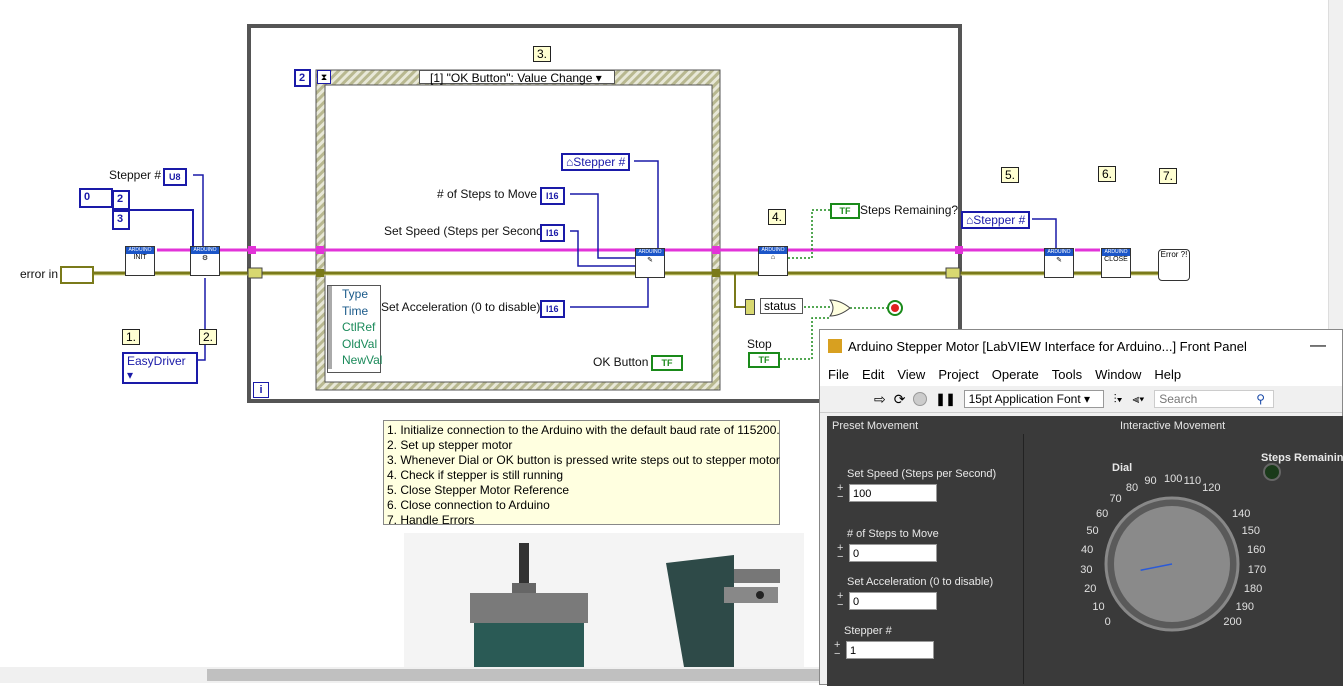 This screenshot has width=1343, height=686. I want to click on font-select: 15pt Application Font ▾, so click(1033, 399).